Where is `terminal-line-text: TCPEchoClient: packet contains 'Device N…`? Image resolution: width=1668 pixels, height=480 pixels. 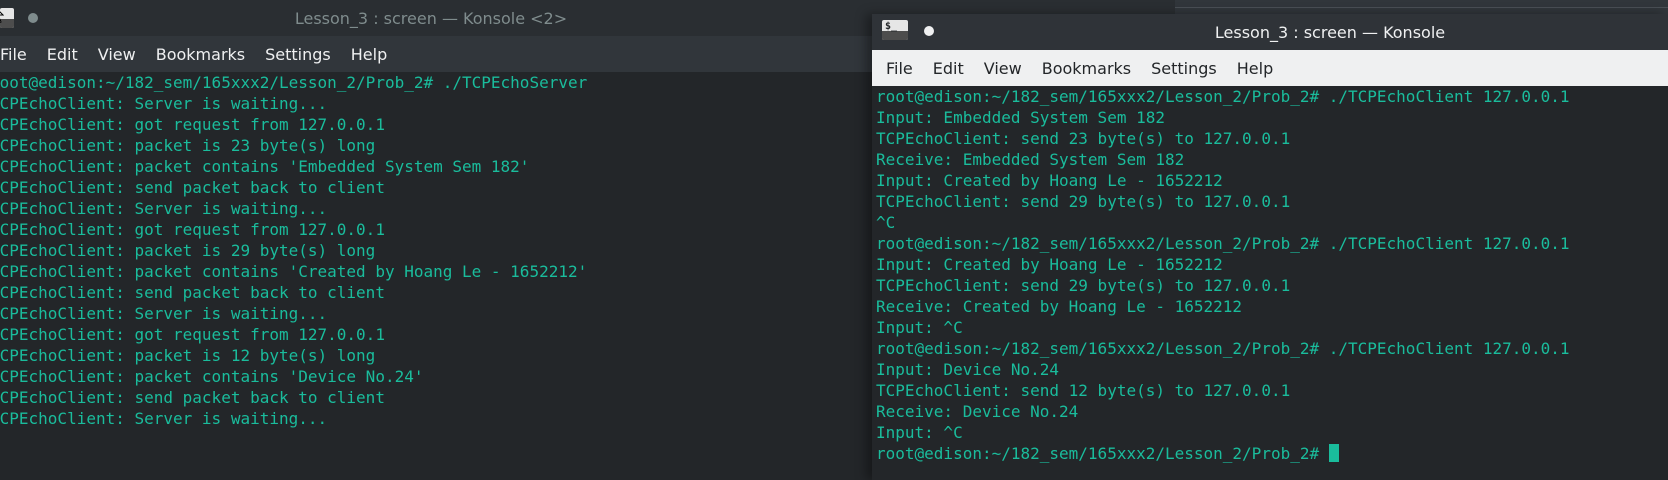
terminal-line-text: TCPEchoClient: packet contains 'Device N… is located at coordinates (212, 376).